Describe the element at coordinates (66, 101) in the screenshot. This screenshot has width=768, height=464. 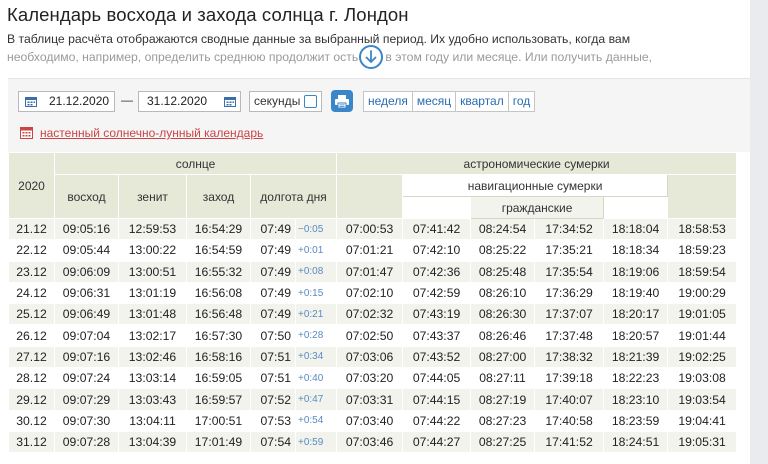
I see `date-from-input: 21.12.2020` at that location.